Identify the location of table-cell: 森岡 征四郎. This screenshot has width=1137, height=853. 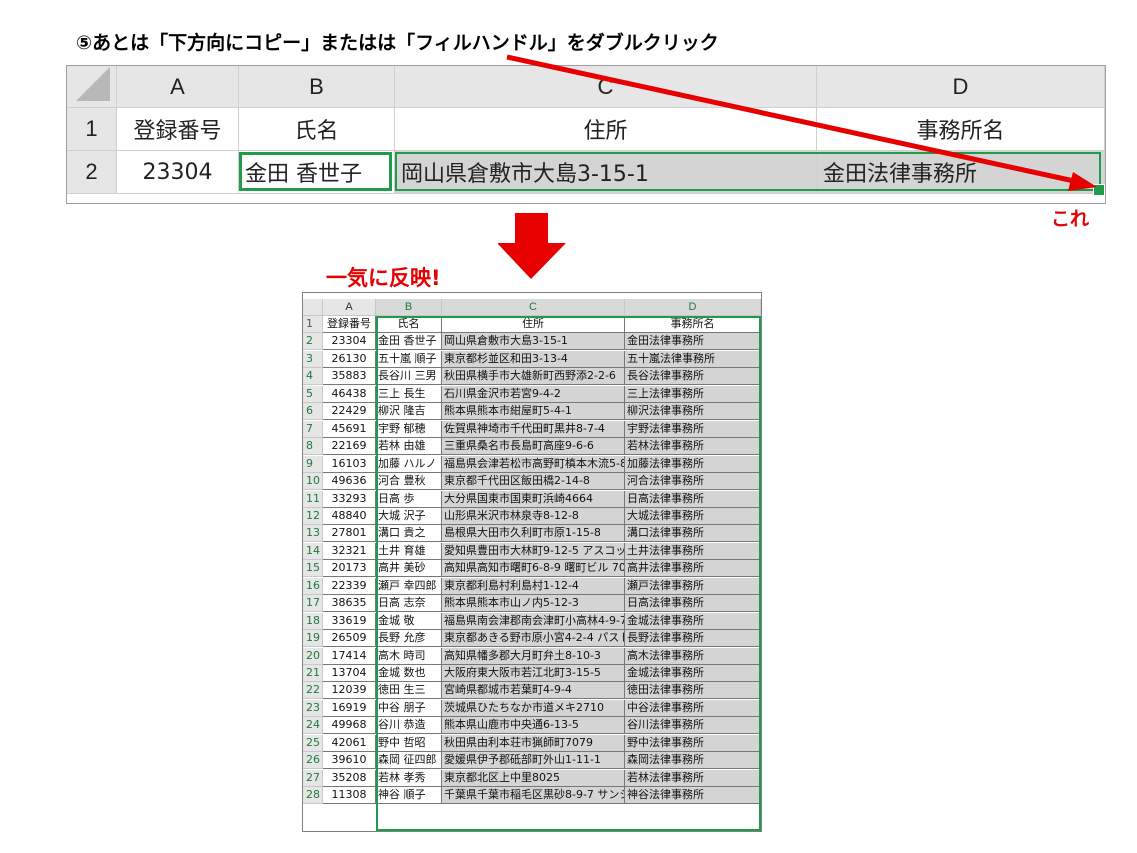
(409, 761).